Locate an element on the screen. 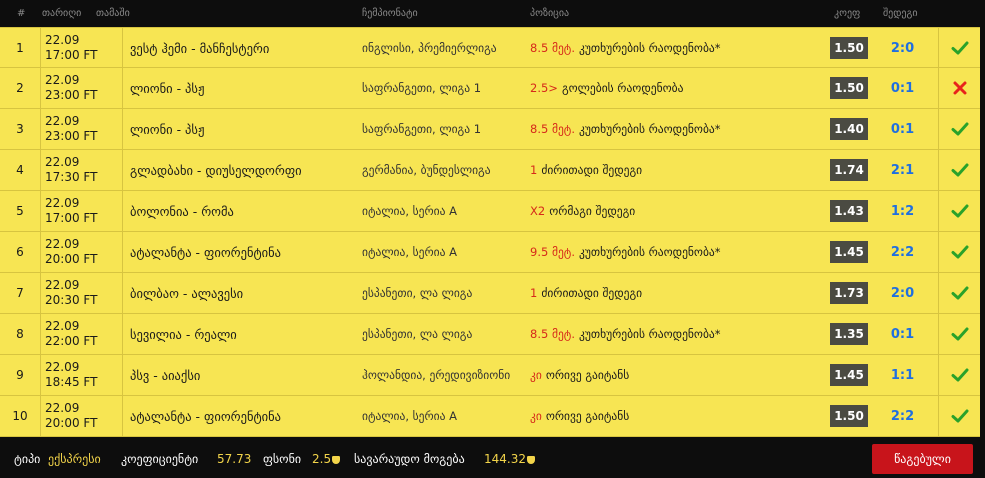  row-time: 20:30 FT is located at coordinates (71, 300).